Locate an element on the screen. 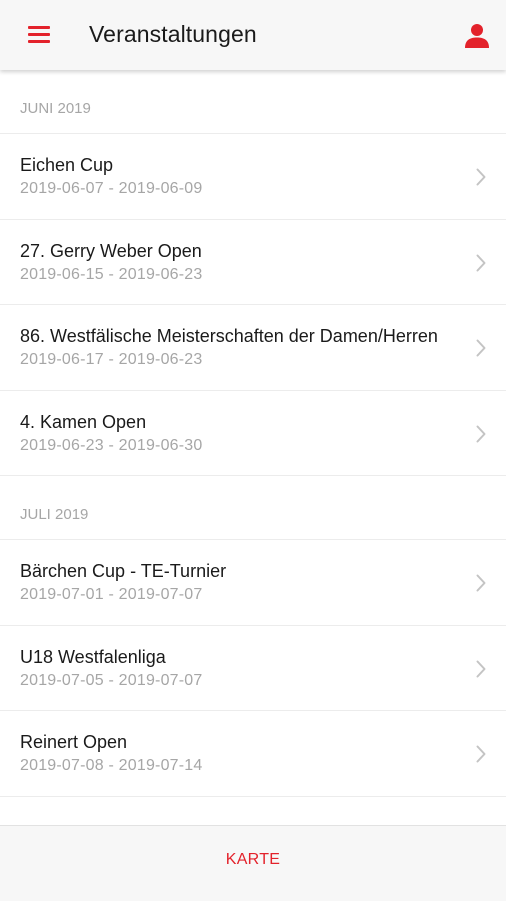  section-header: JUNI 2019 is located at coordinates (253, 102).